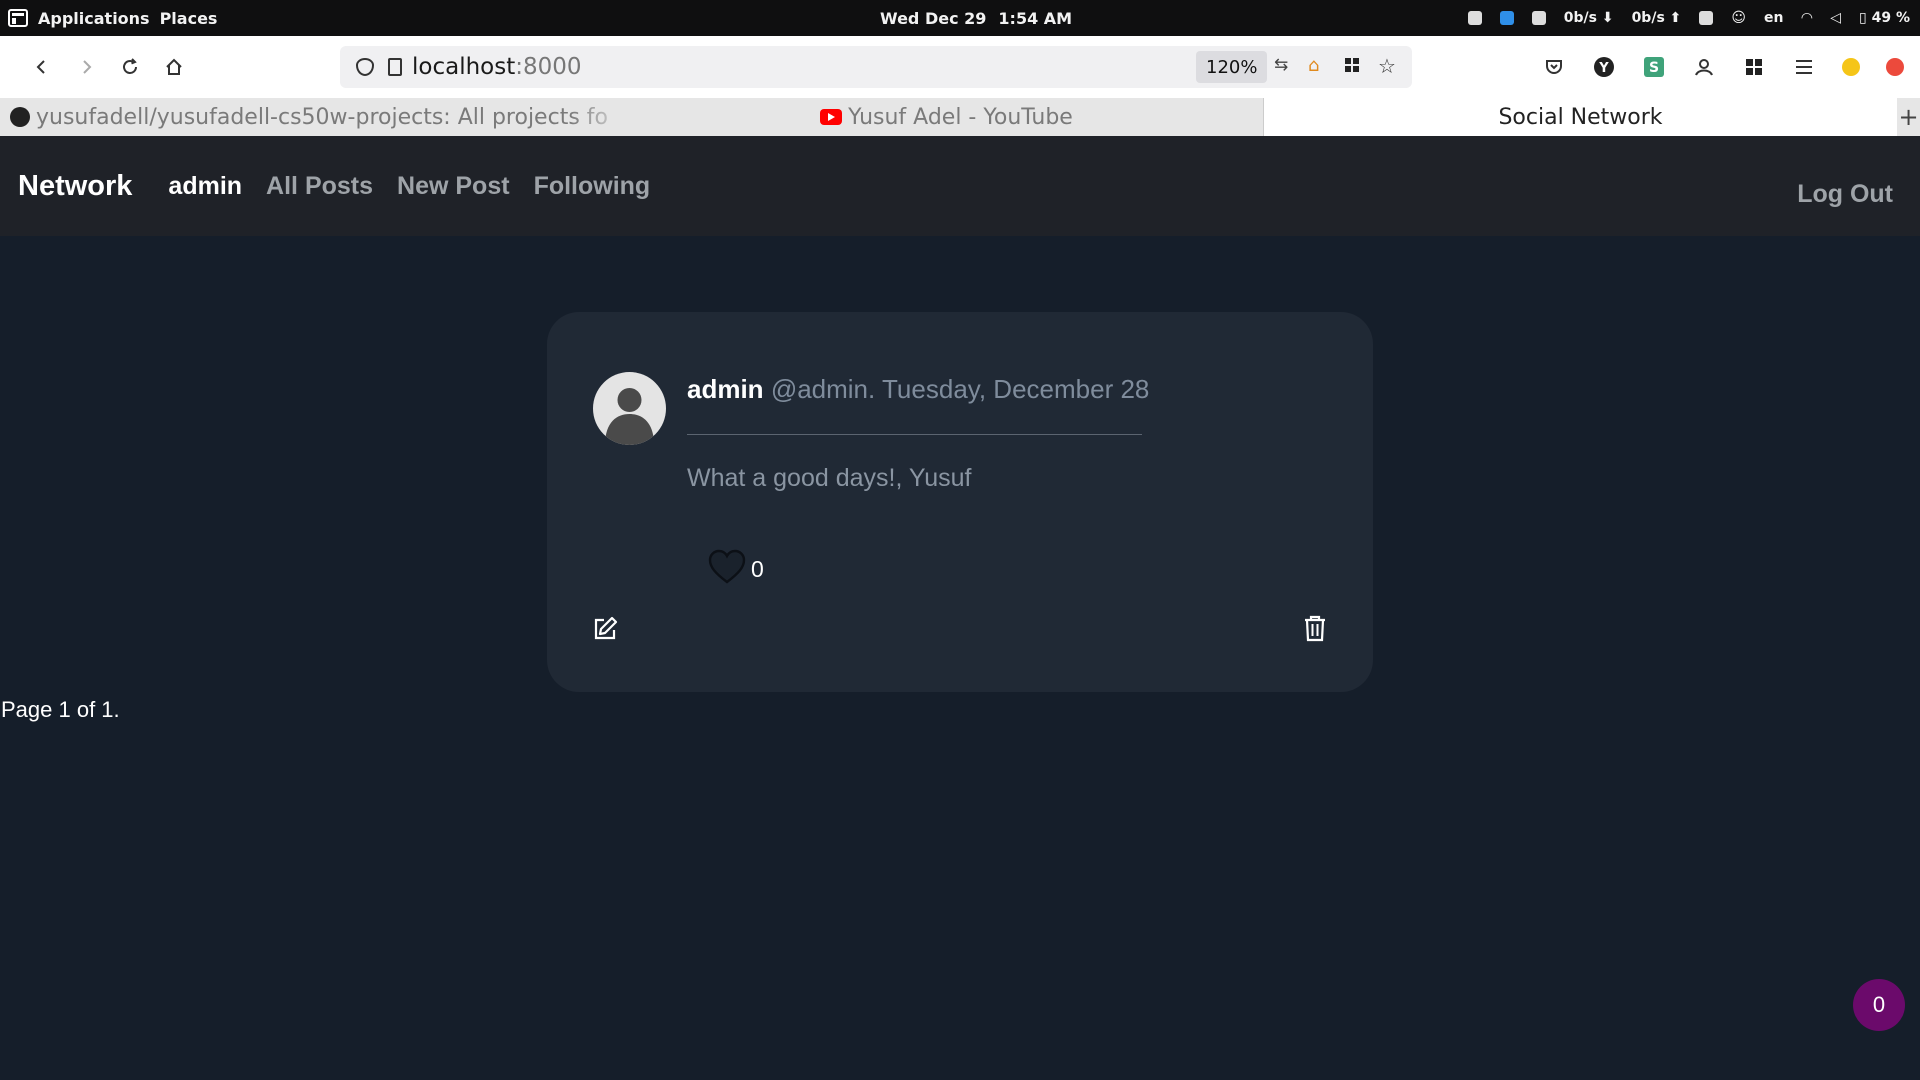 This screenshot has height=1080, width=1920. I want to click on pagination-status: Page 1 of 1., so click(60, 709).